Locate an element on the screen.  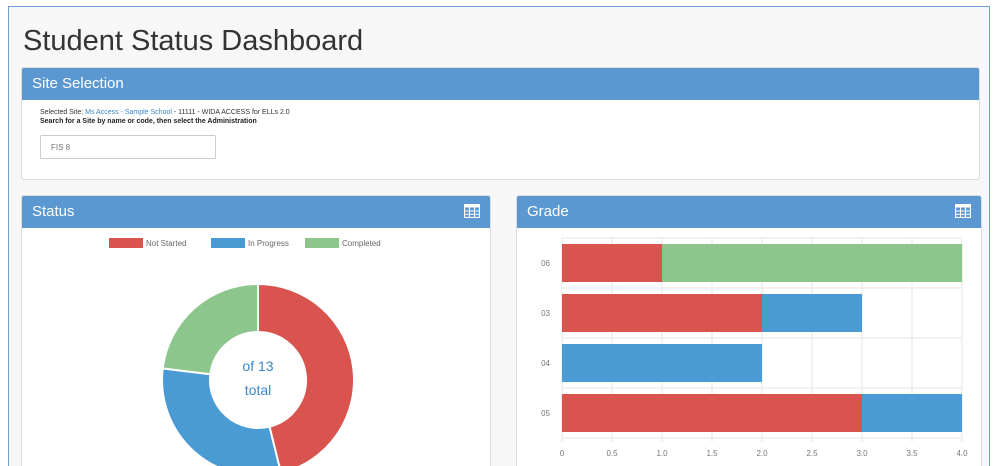
x-tick-label: 3.0 is located at coordinates (862, 453).